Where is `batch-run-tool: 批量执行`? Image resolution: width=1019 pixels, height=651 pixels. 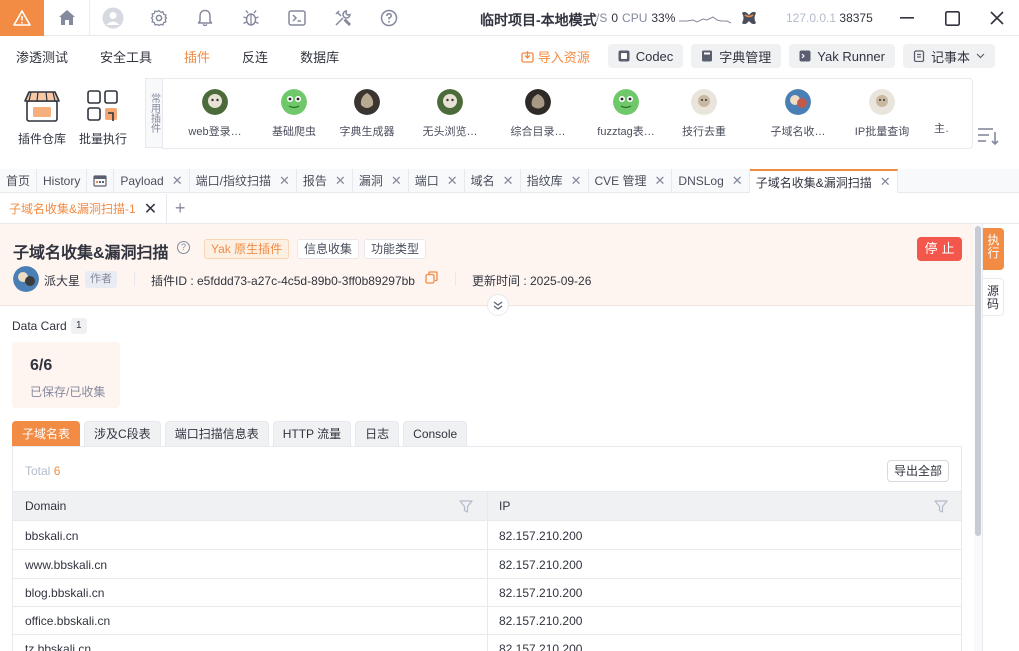 batch-run-tool: 批量执行 is located at coordinates (103, 118).